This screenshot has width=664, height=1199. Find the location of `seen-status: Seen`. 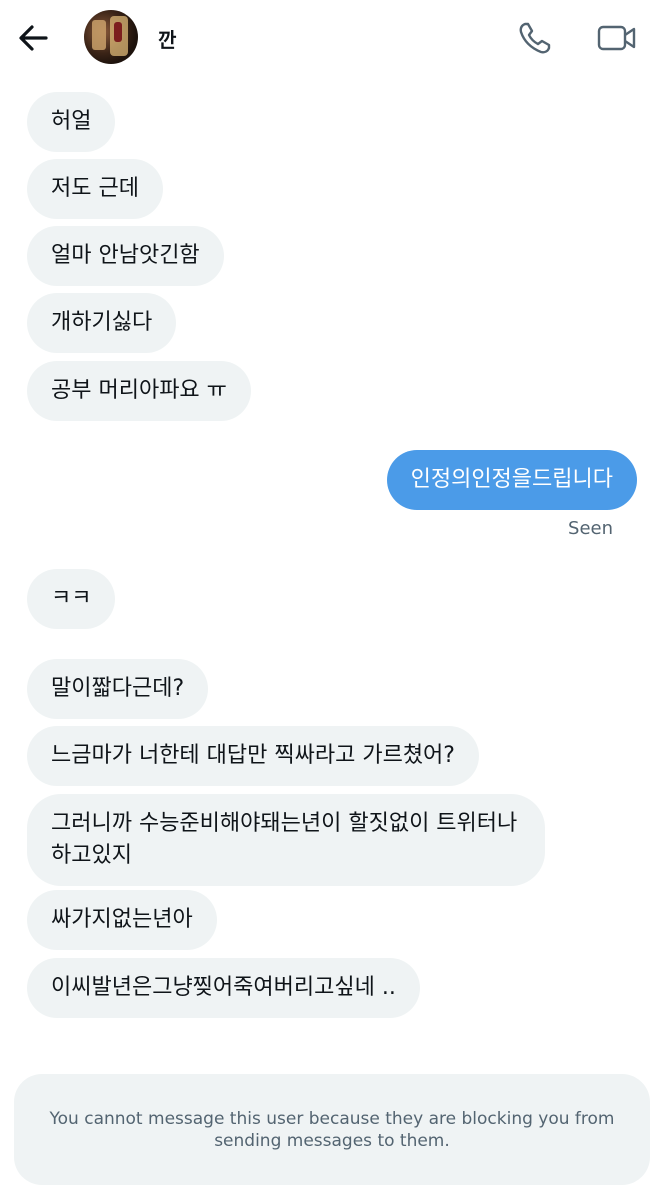

seen-status: Seen is located at coordinates (590, 528).